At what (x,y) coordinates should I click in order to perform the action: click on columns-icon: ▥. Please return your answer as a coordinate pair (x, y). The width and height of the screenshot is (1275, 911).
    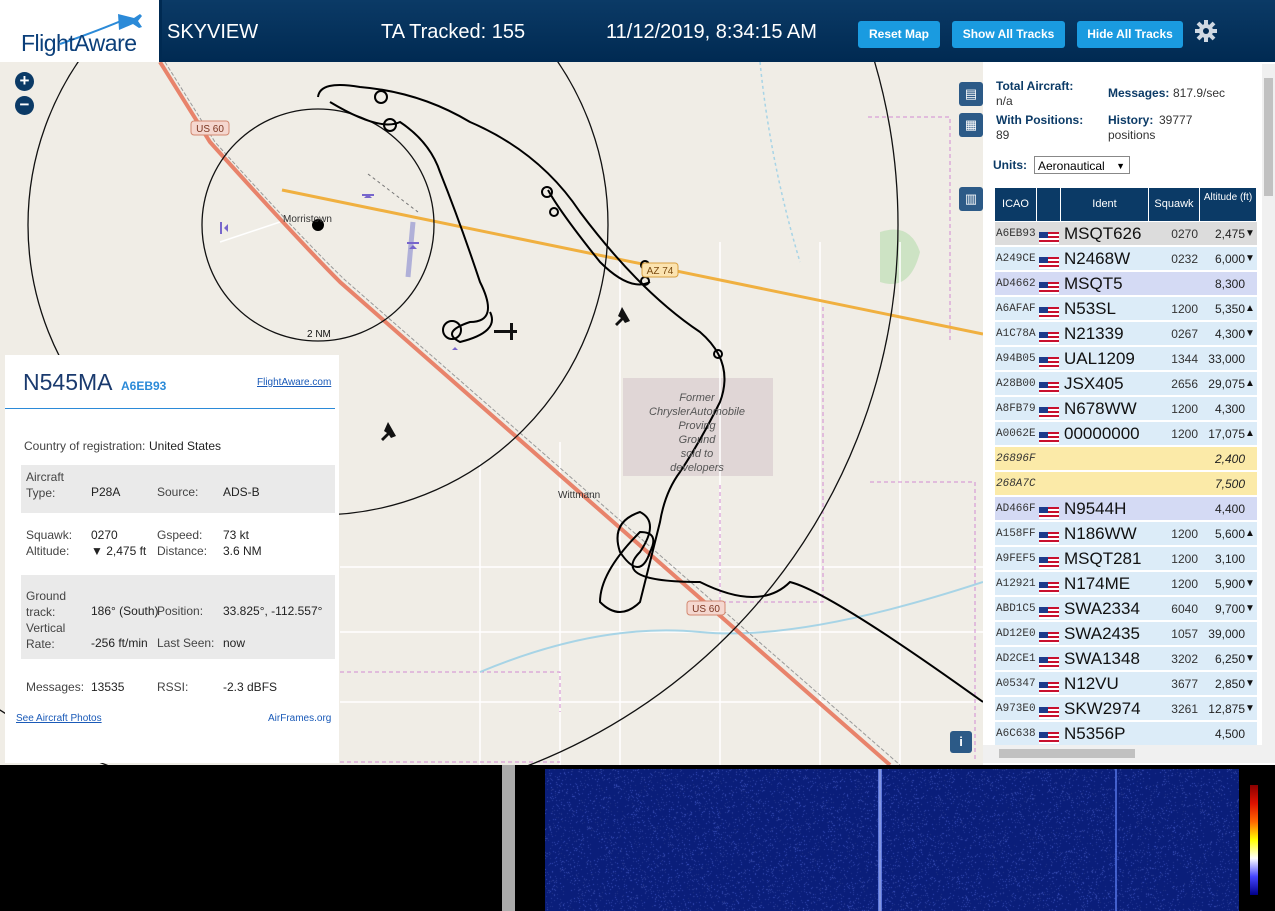
    Looking at the image, I should click on (971, 199).